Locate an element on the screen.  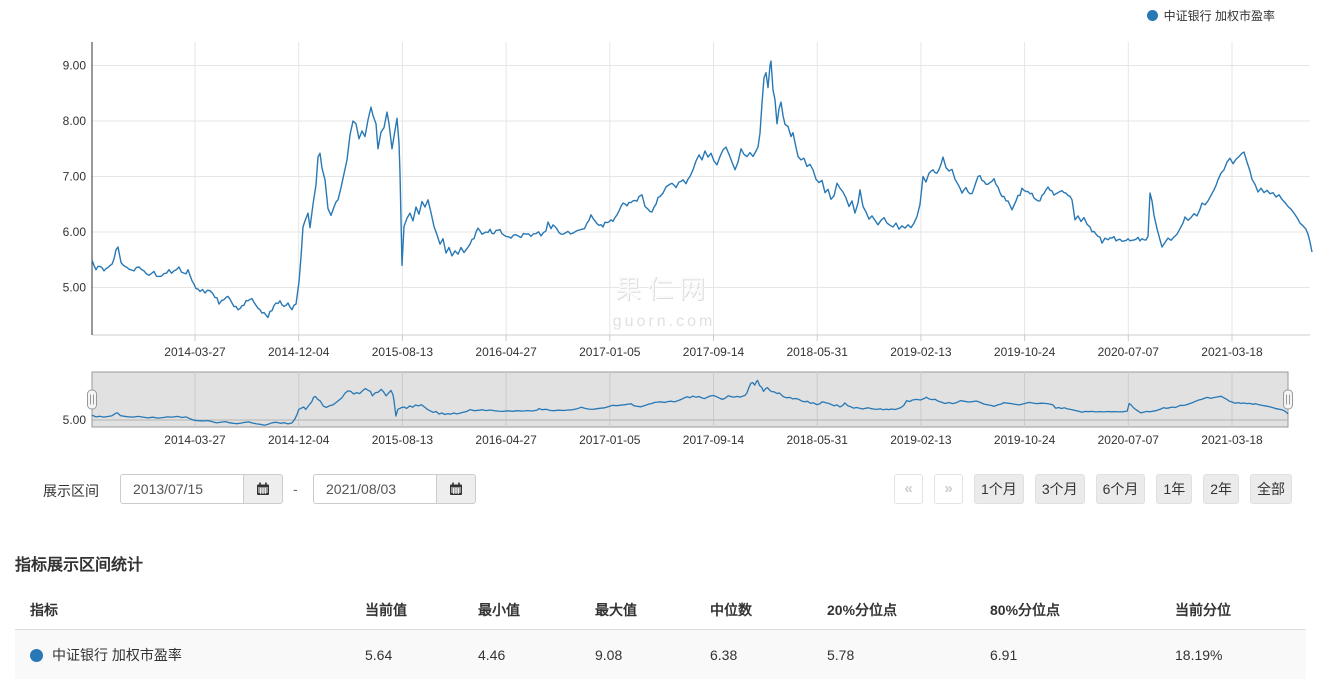
navigator-x-label: 2014-03-27 is located at coordinates (195, 440).